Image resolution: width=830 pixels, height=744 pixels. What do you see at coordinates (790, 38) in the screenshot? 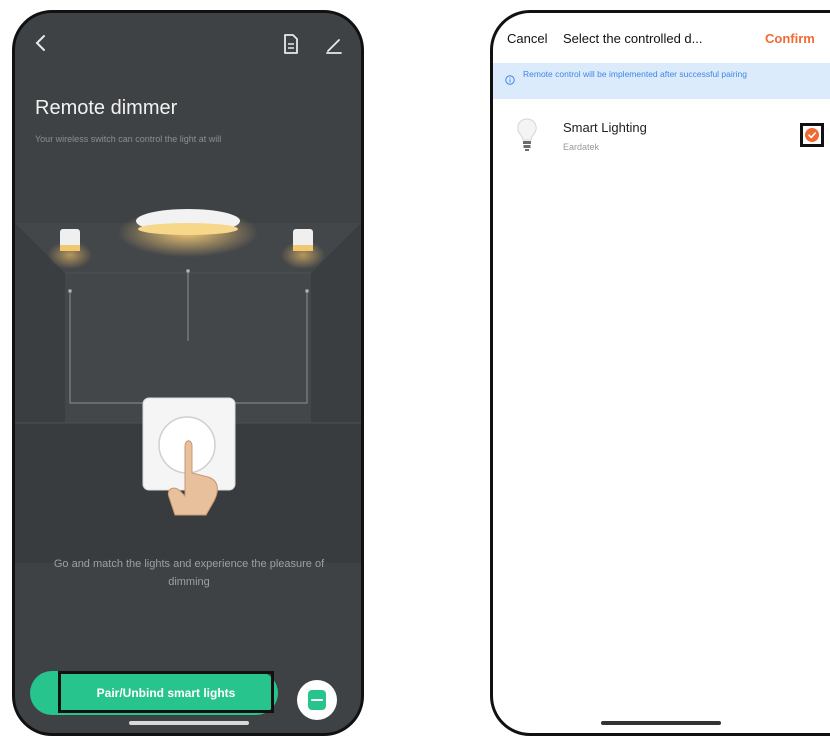
I see `confirm-button: Confirm` at bounding box center [790, 38].